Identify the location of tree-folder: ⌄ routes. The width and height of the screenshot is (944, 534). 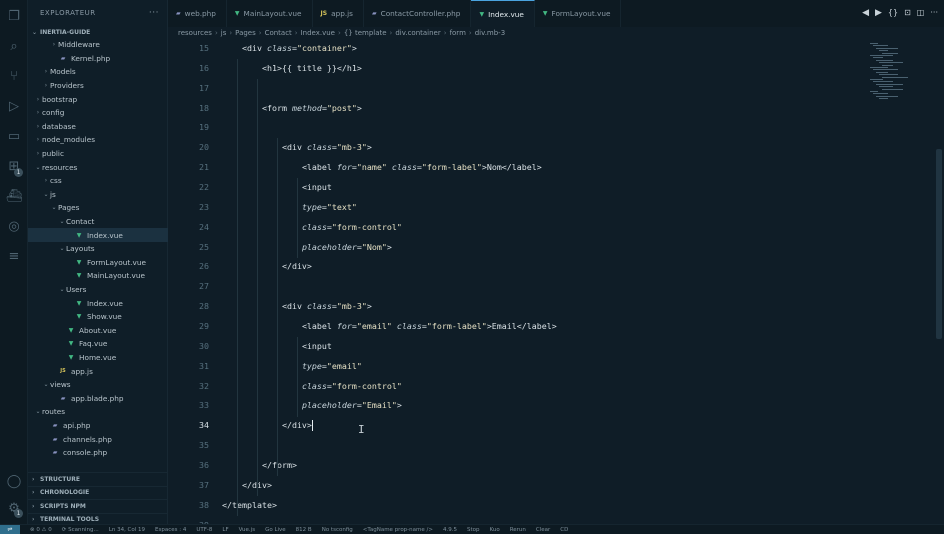
(98, 412).